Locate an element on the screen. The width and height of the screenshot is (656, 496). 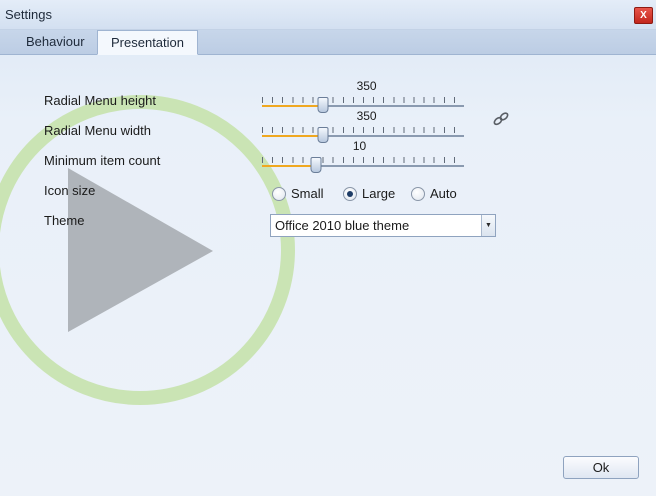
min-items-value: 10 is located at coordinates (359, 146).